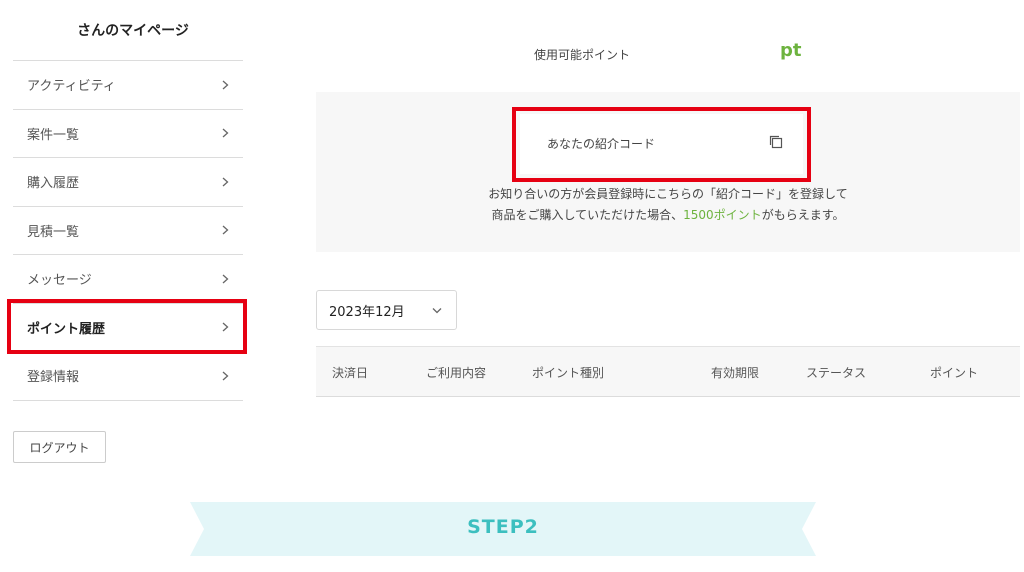 The width and height of the screenshot is (1024, 572). Describe the element at coordinates (59, 447) in the screenshot. I see `logout-button: ログアウト` at that location.